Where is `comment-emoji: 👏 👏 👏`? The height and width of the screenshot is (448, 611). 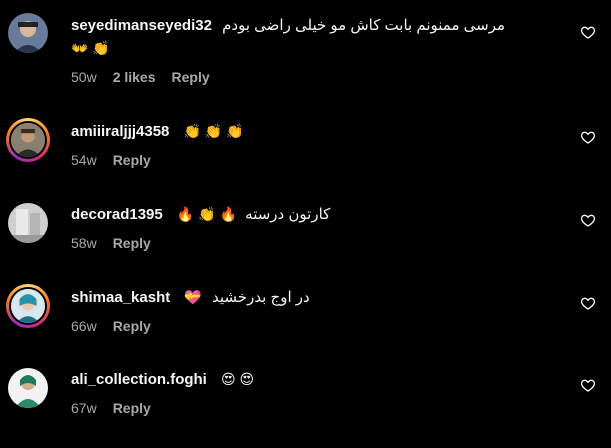 comment-emoji: 👏 👏 👏 is located at coordinates (213, 131).